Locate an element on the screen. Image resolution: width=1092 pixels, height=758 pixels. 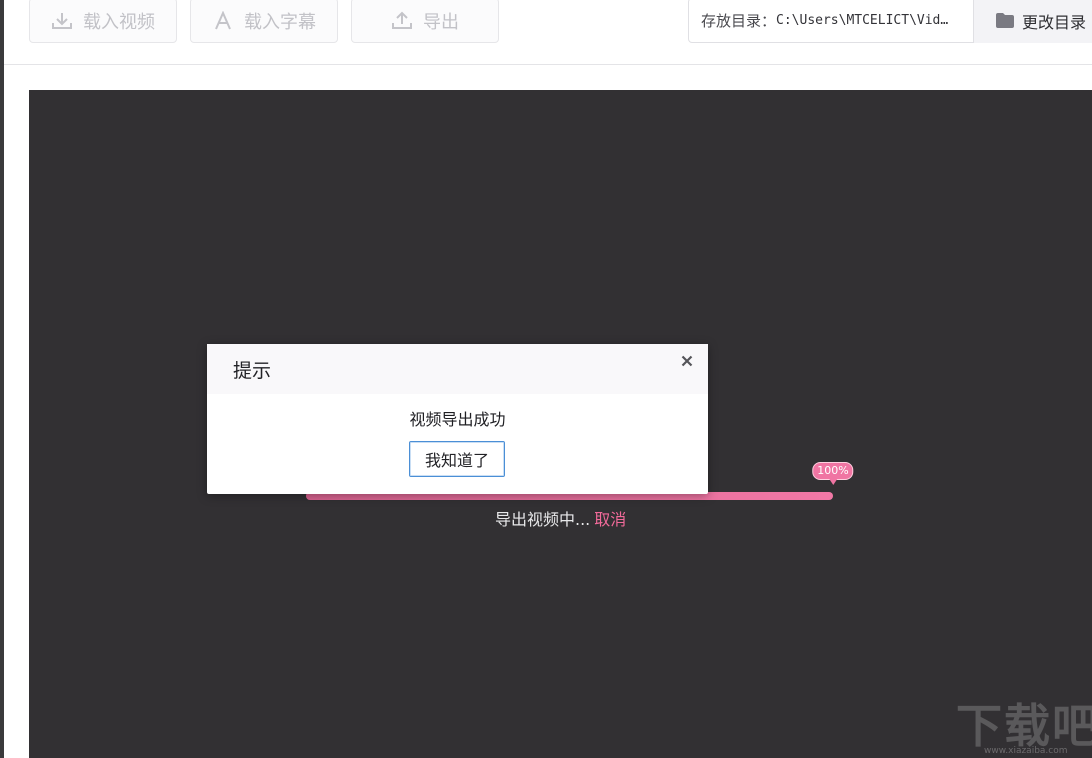
close-icon is located at coordinates (687, 361).